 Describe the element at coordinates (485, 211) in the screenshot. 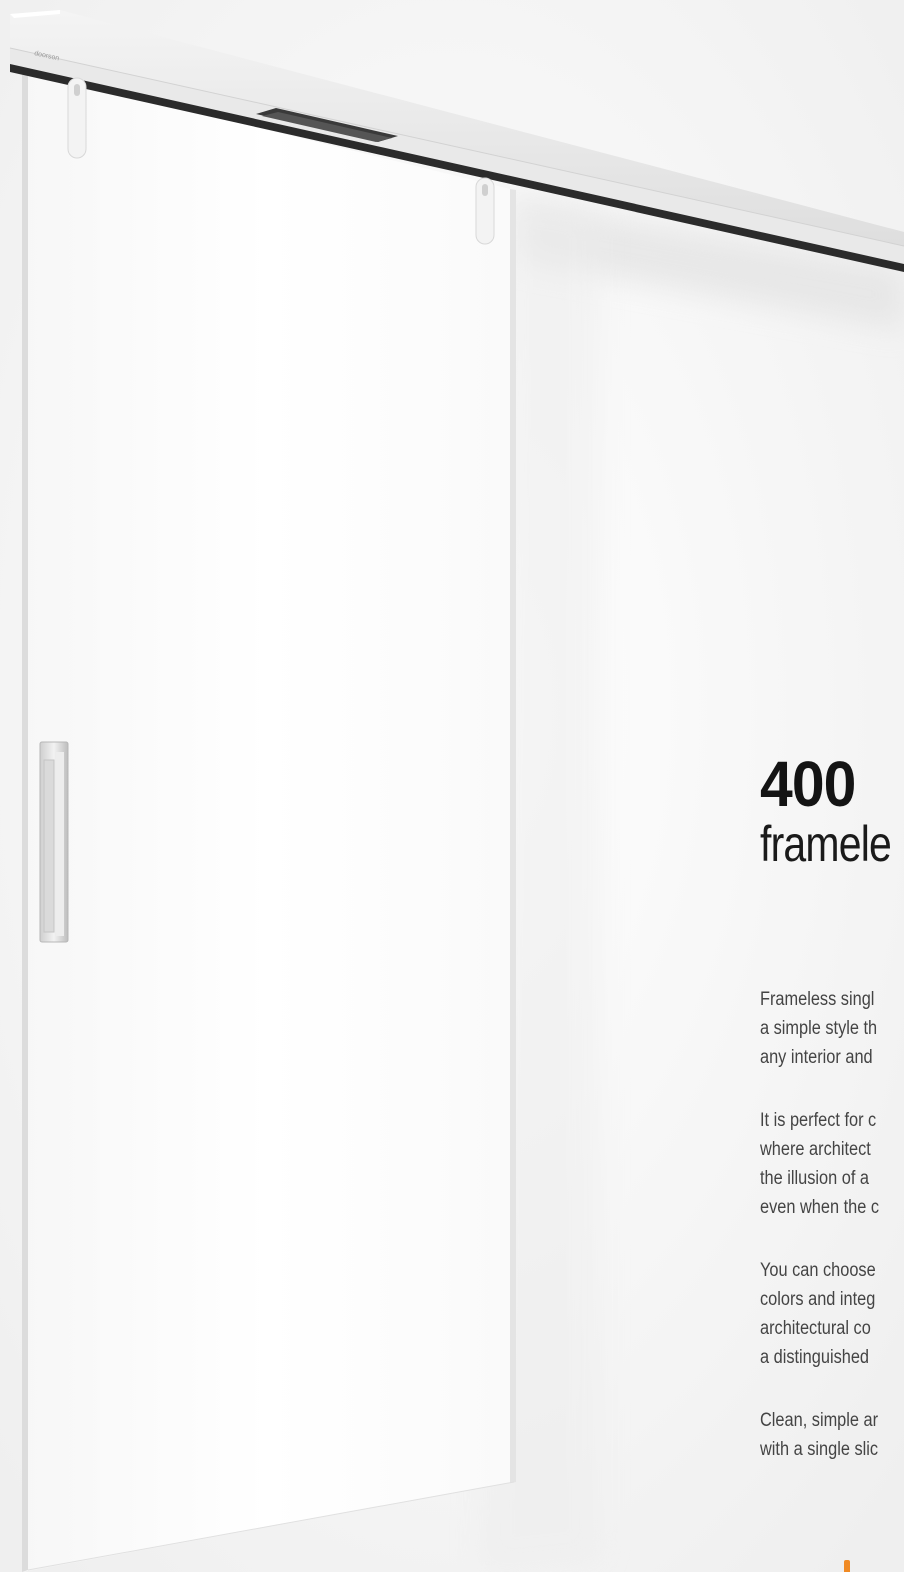

I see `door-hanger-right` at that location.